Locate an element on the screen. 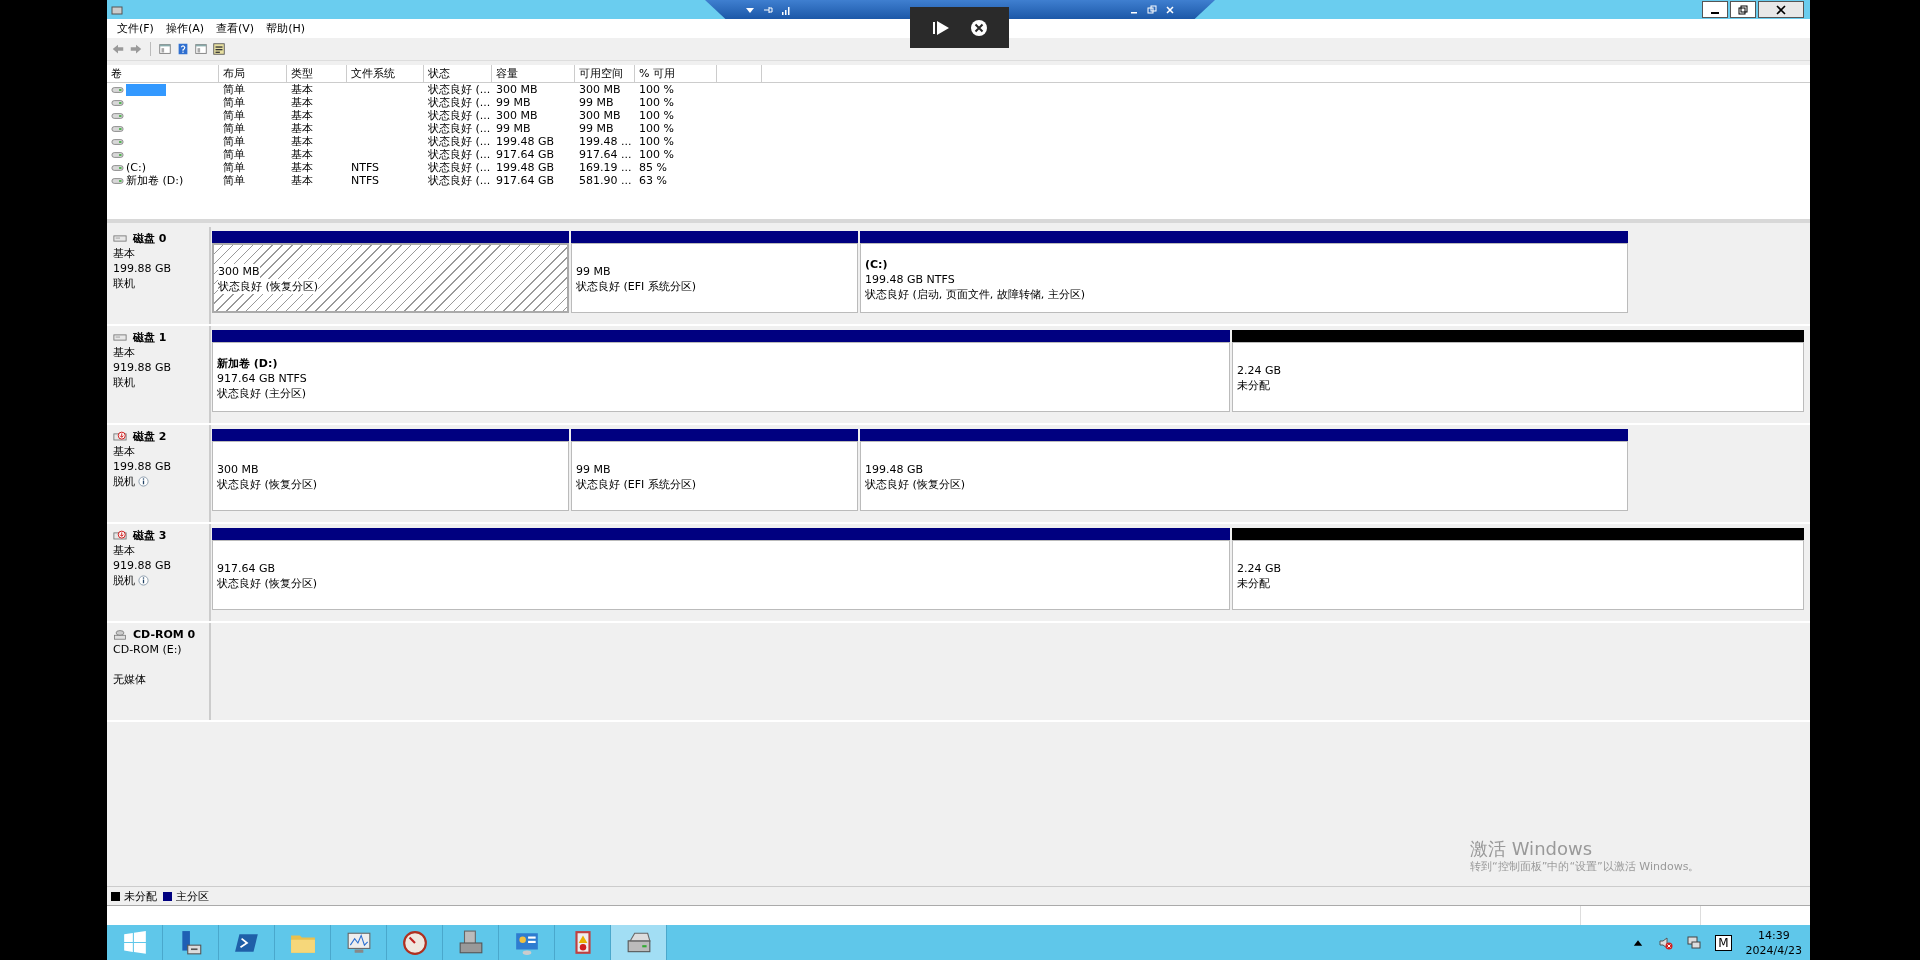 The width and height of the screenshot is (1920, 960). partition: 917.64 GB 状态良好 (恢复分区) is located at coordinates (721, 575).